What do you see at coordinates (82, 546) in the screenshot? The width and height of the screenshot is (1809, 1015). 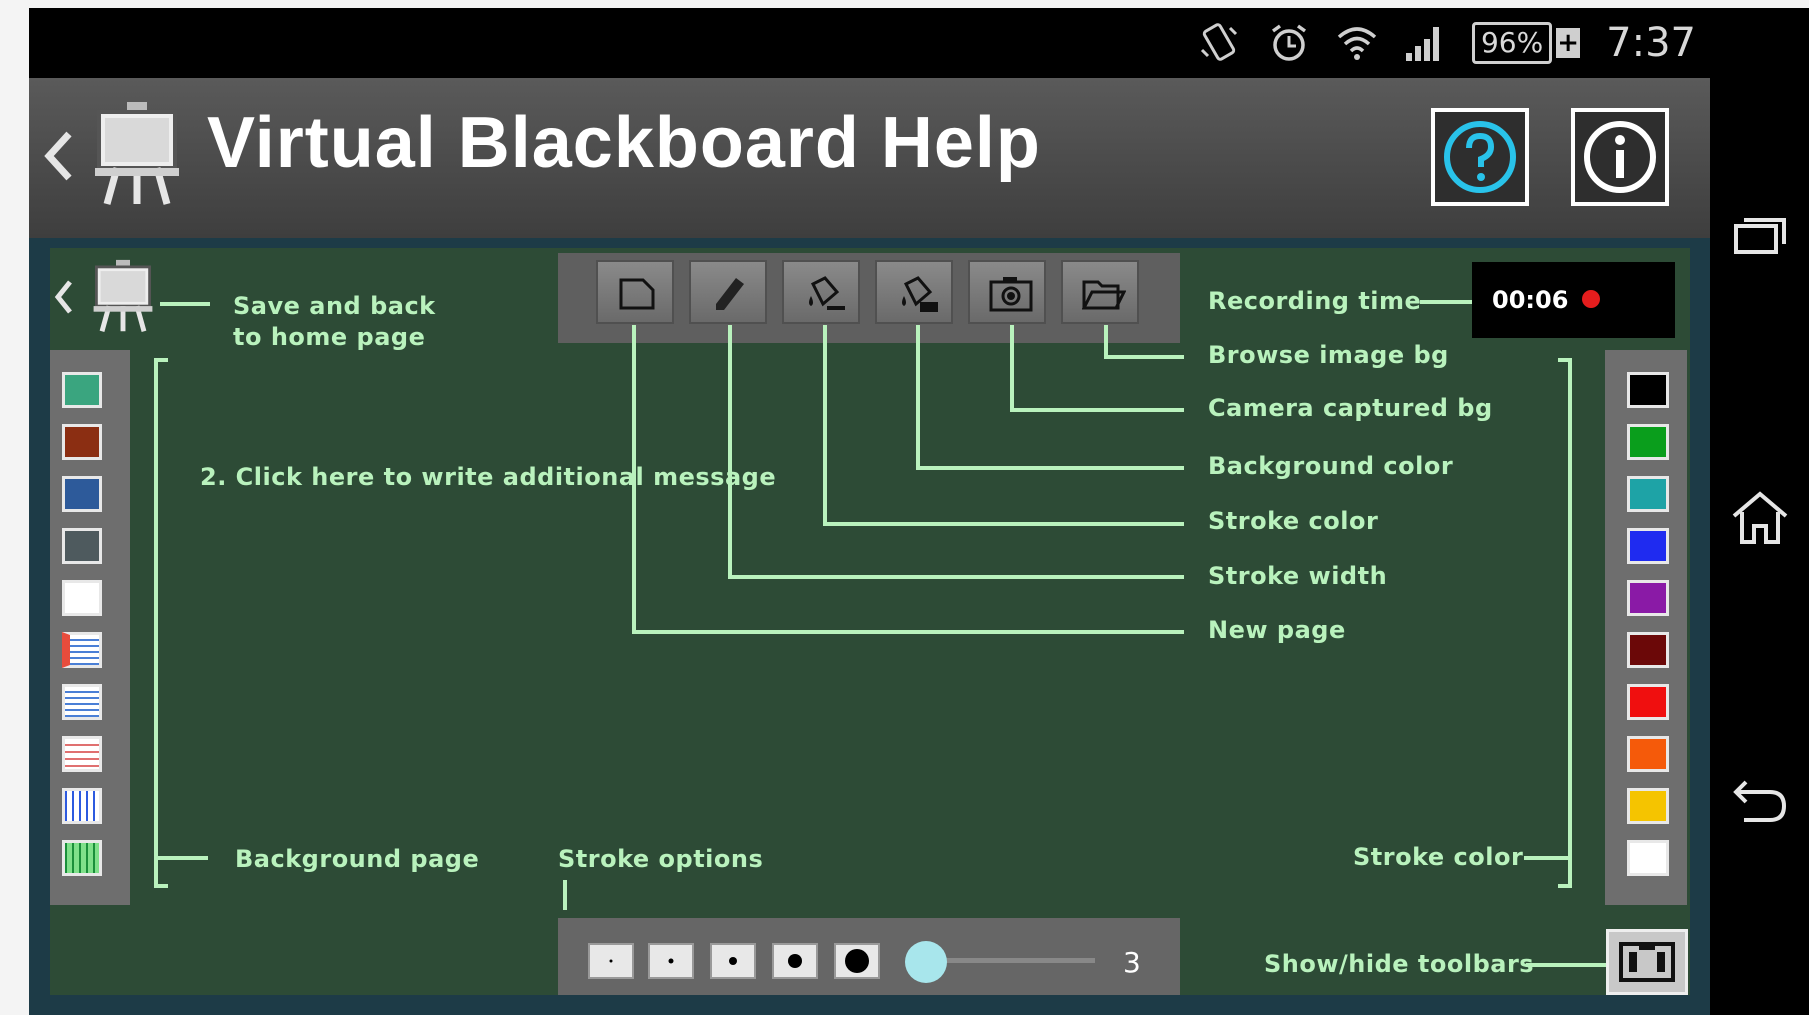 I see `bg-swatch-gray` at bounding box center [82, 546].